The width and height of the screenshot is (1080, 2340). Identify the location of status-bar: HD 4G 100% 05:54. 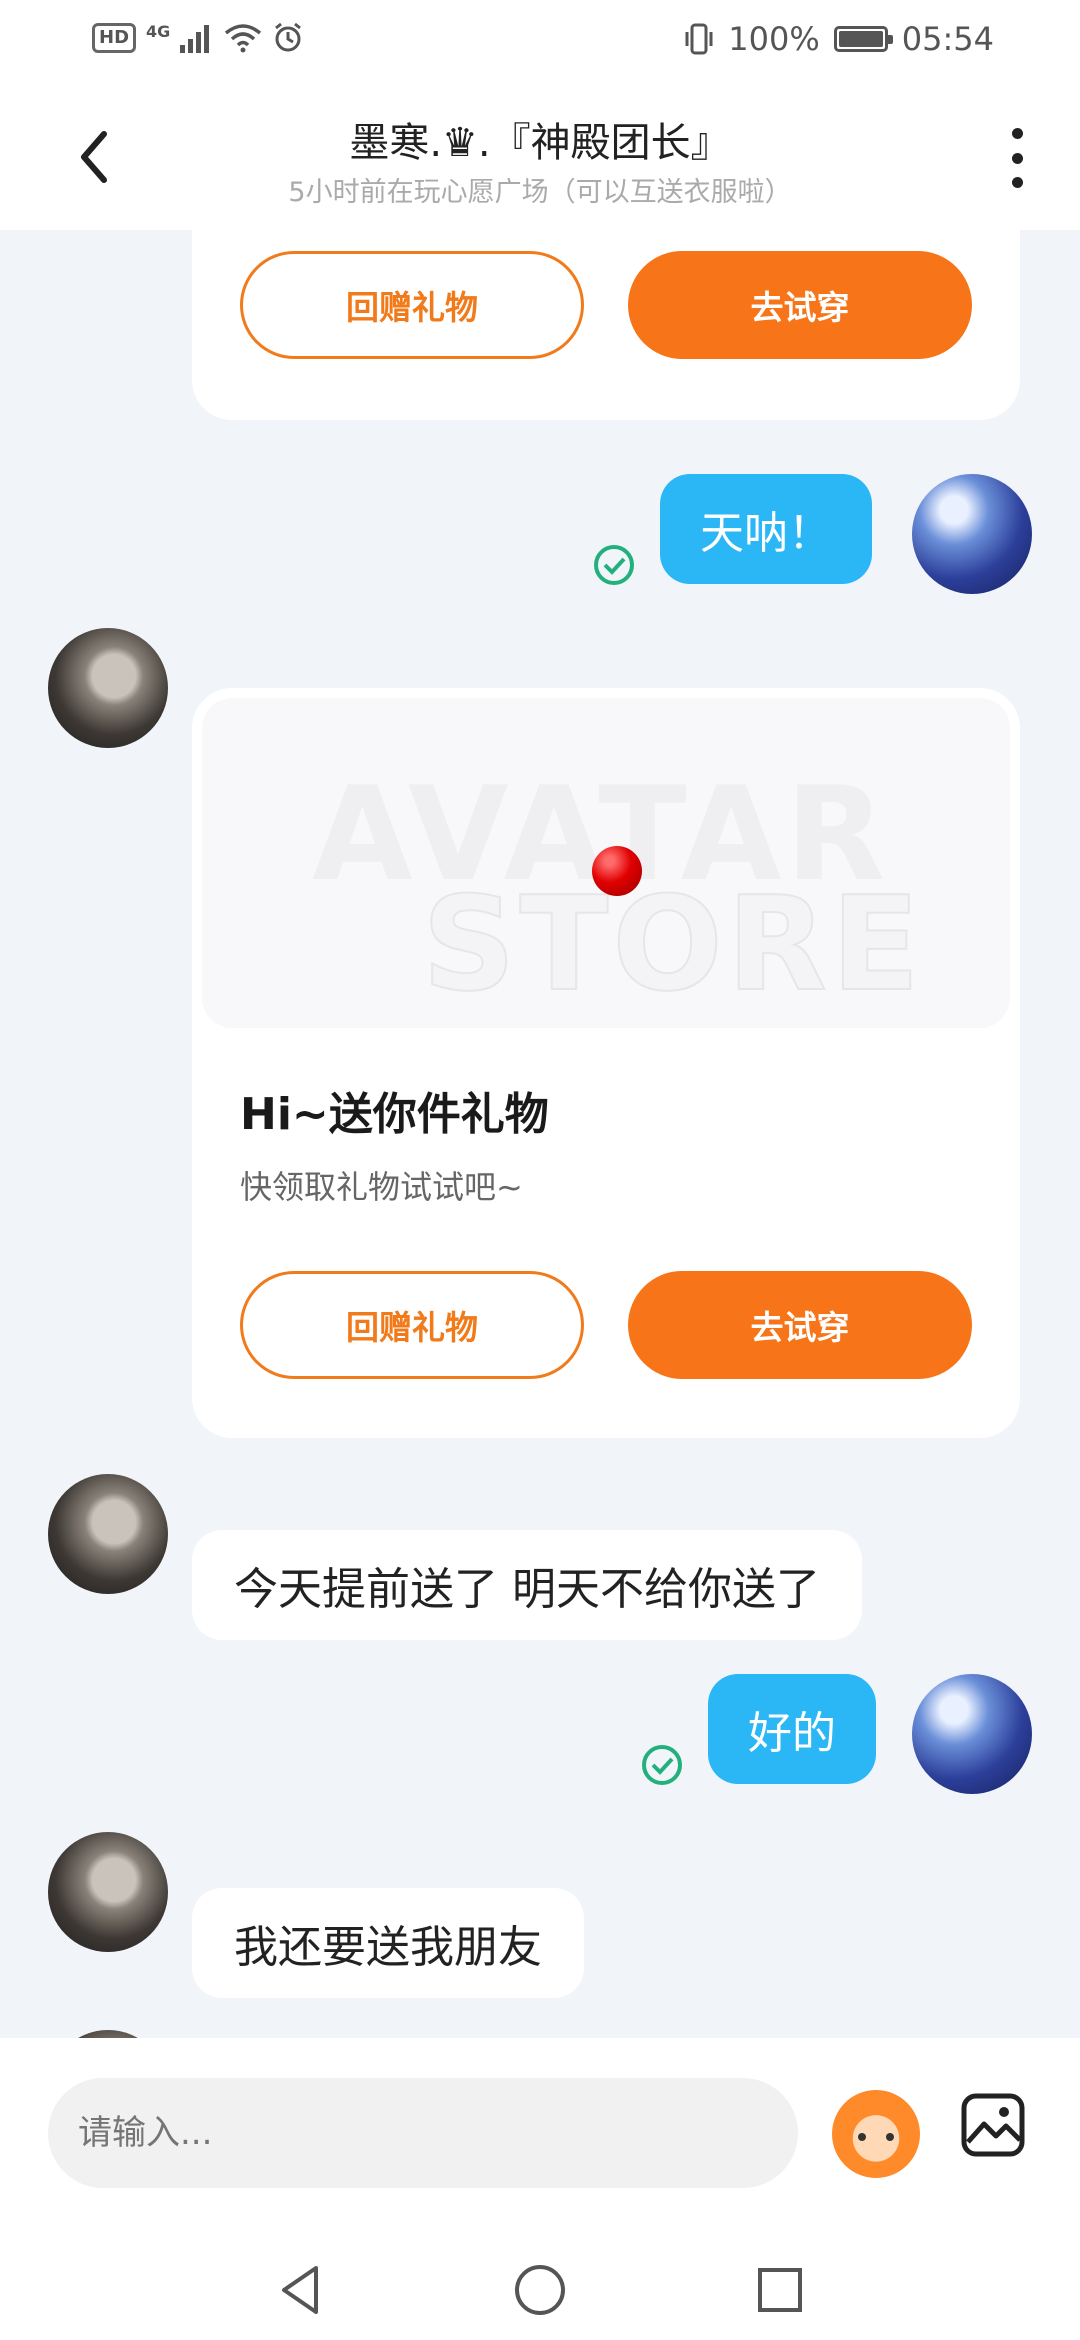
(540, 42).